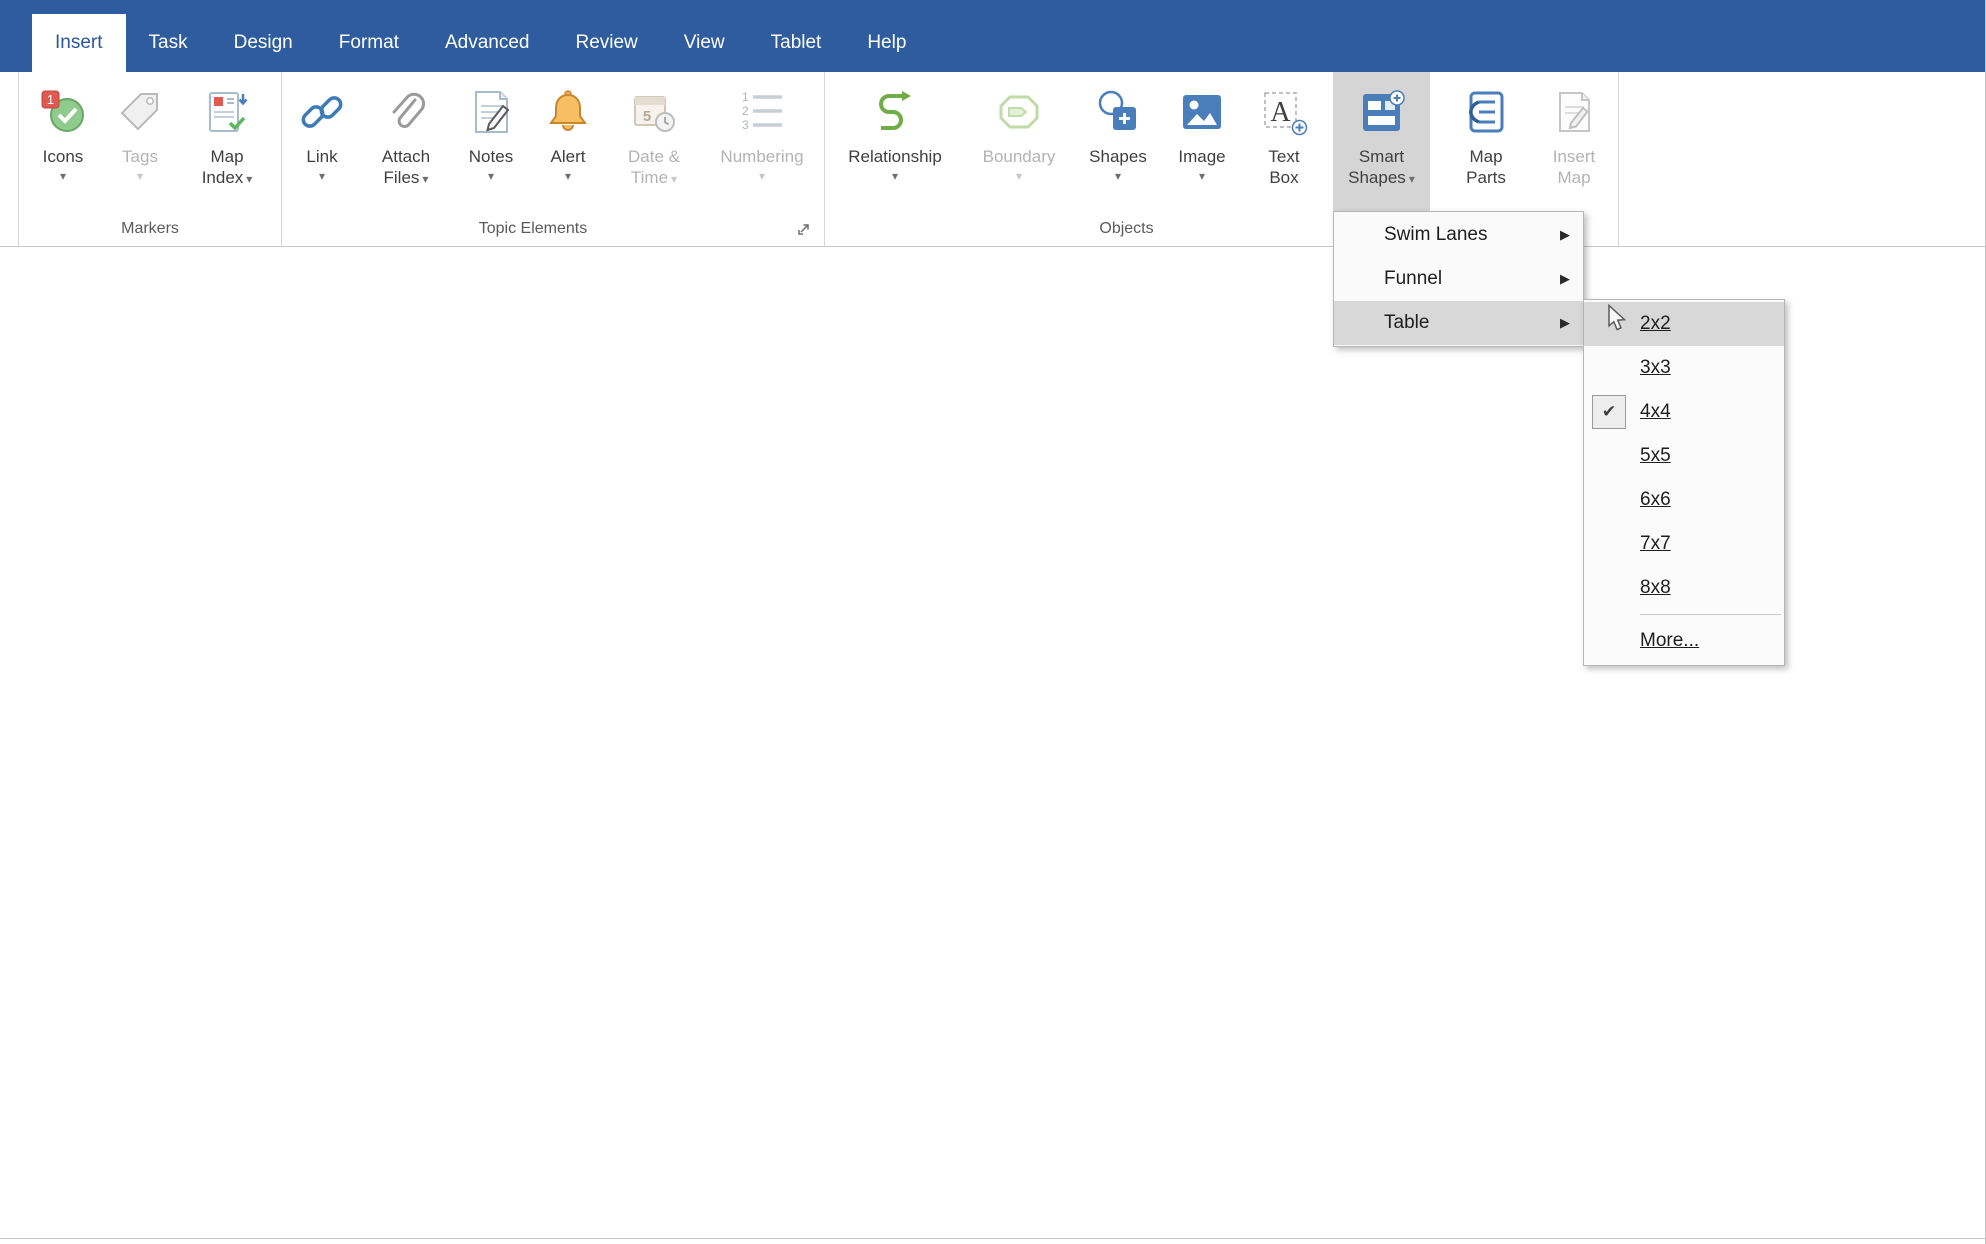 This screenshot has width=1986, height=1244. What do you see at coordinates (322, 156) in the screenshot?
I see `ribbon-button-label: Link` at bounding box center [322, 156].